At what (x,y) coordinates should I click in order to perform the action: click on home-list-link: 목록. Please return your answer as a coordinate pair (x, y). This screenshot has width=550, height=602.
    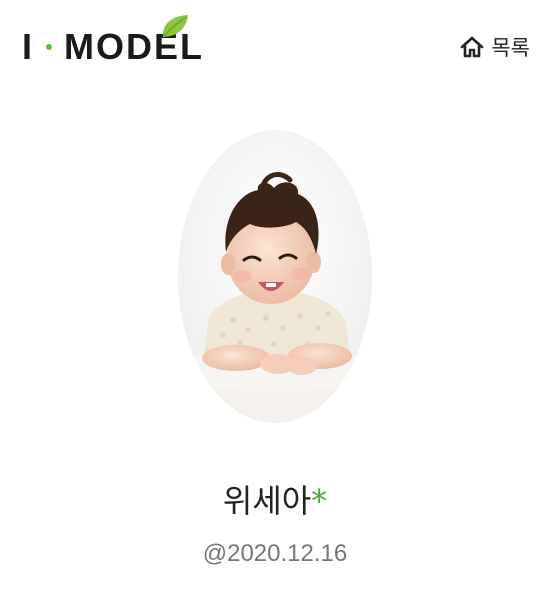
    Looking at the image, I should click on (494, 47).